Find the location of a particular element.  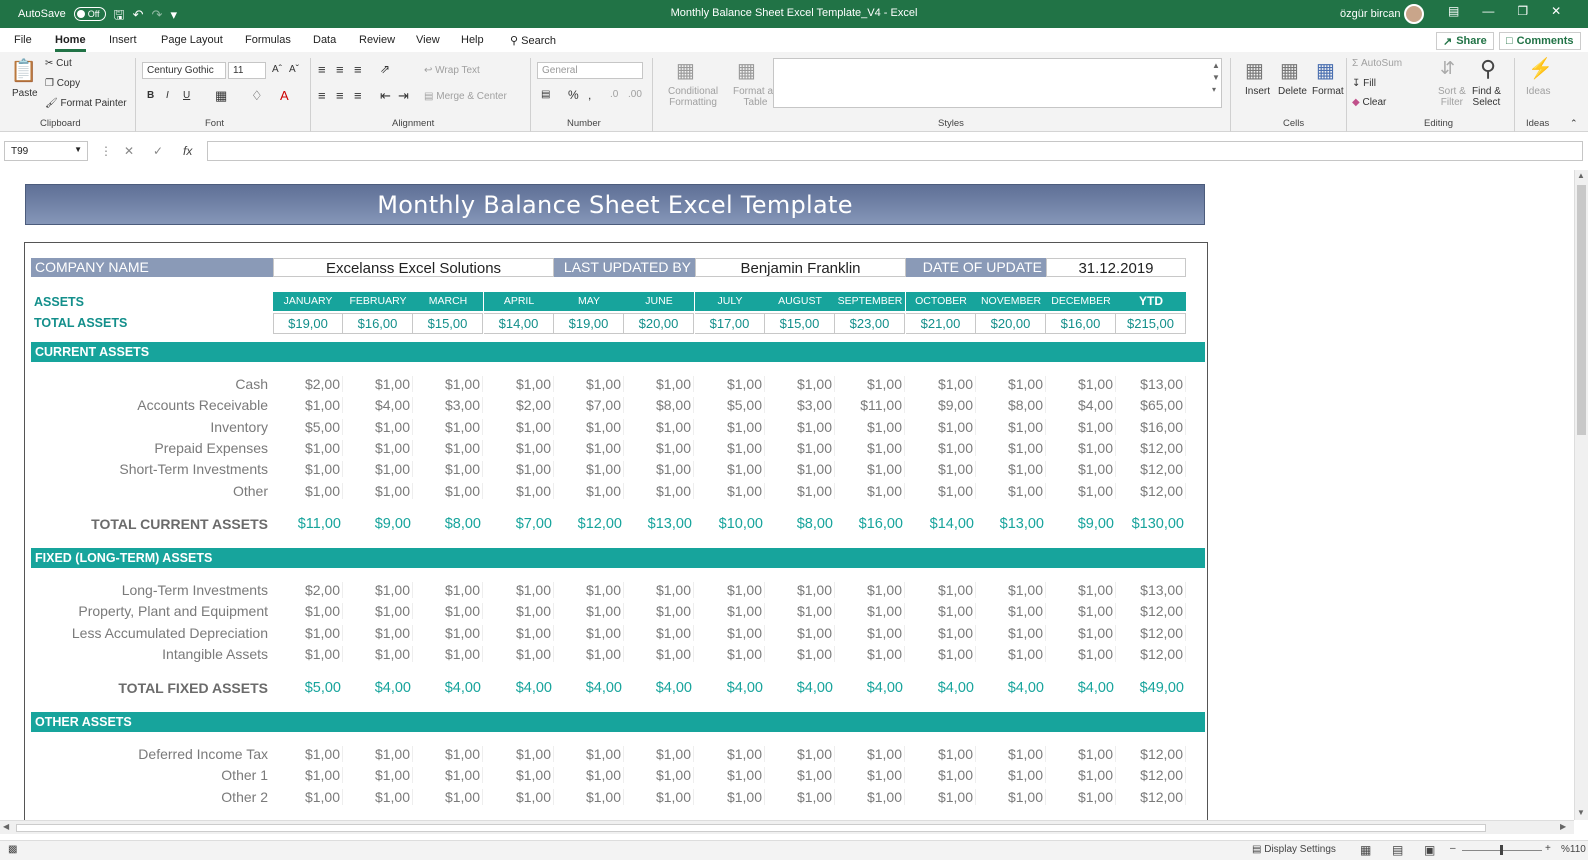

enter-icon: ✓ is located at coordinates (158, 151).